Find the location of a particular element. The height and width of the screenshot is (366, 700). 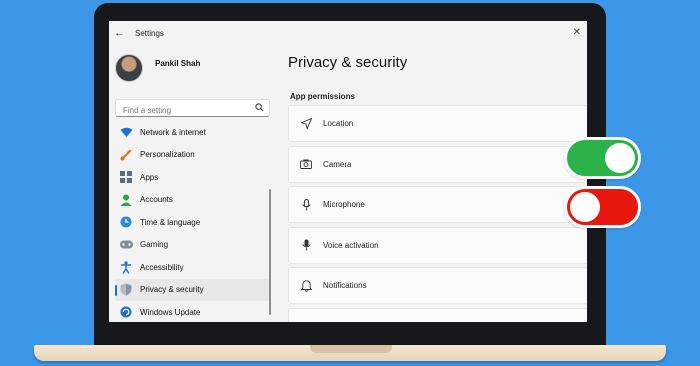

sidebar-item-personalization: Personalization is located at coordinates (192, 155).